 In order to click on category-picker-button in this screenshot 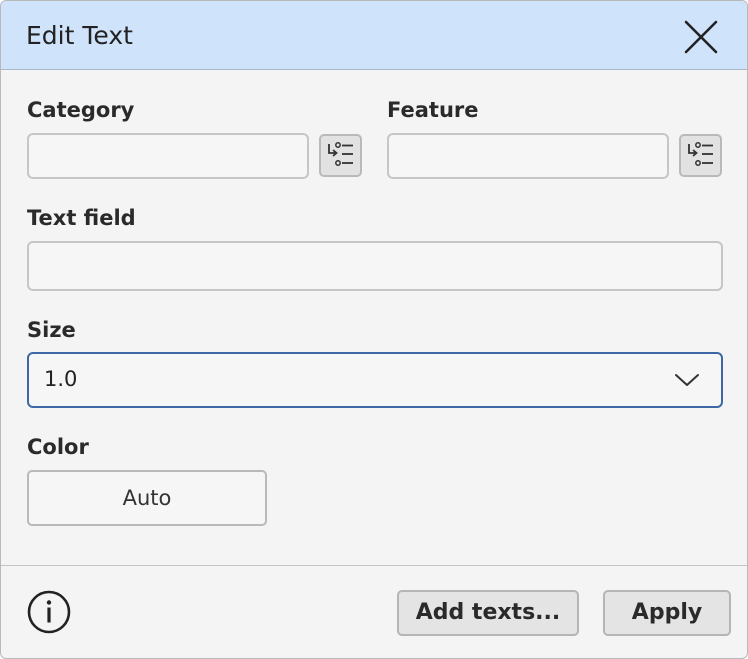, I will do `click(340, 155)`.